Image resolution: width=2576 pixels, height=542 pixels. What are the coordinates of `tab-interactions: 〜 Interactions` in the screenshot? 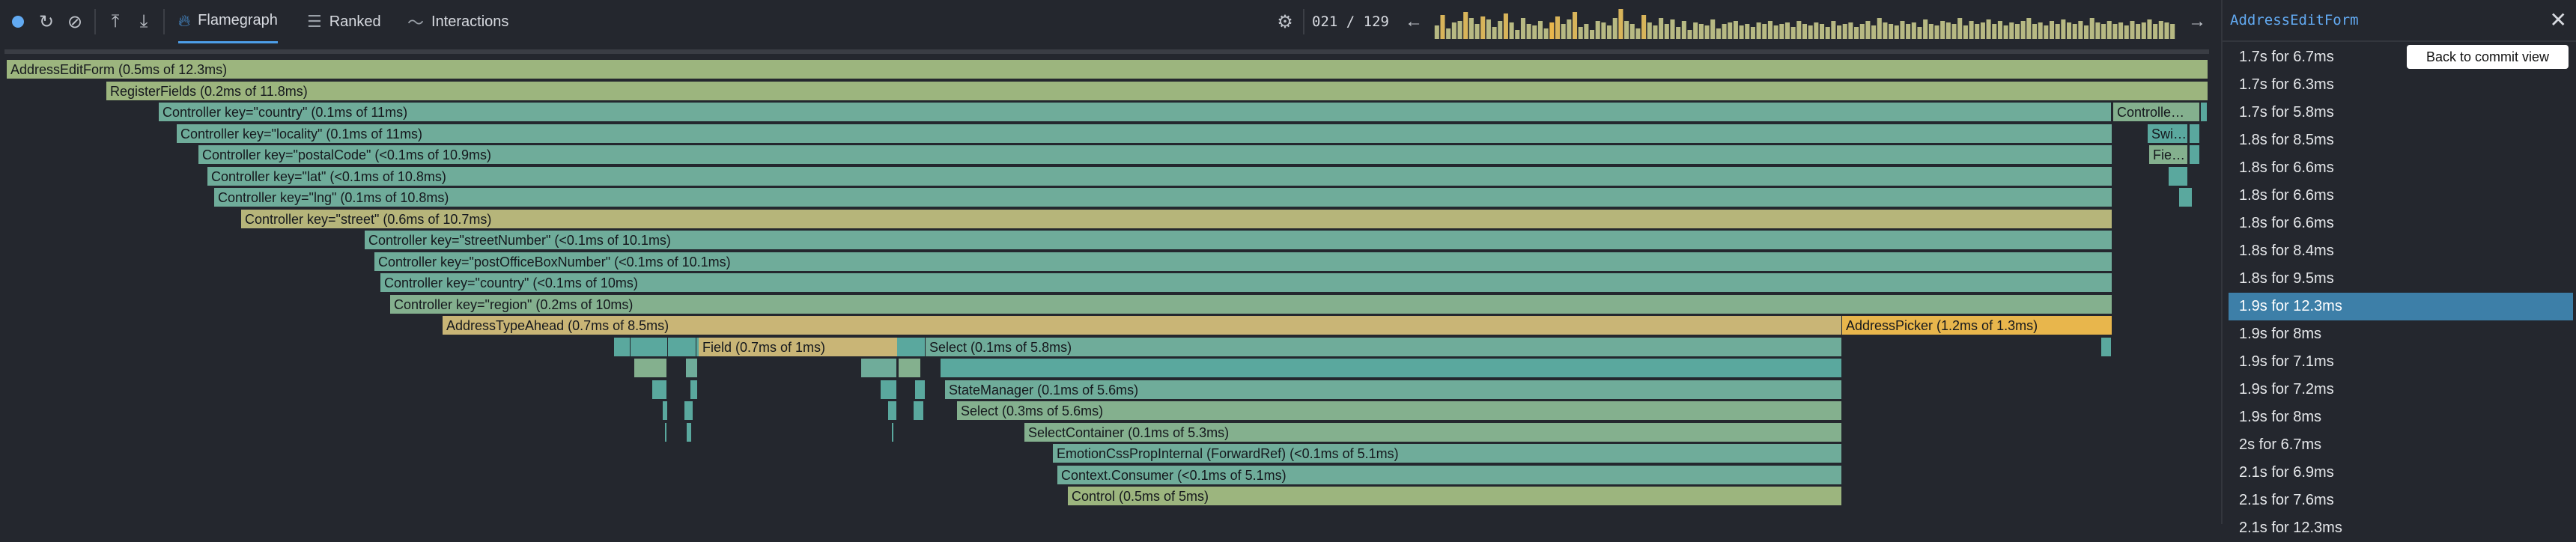 It's located at (457, 21).